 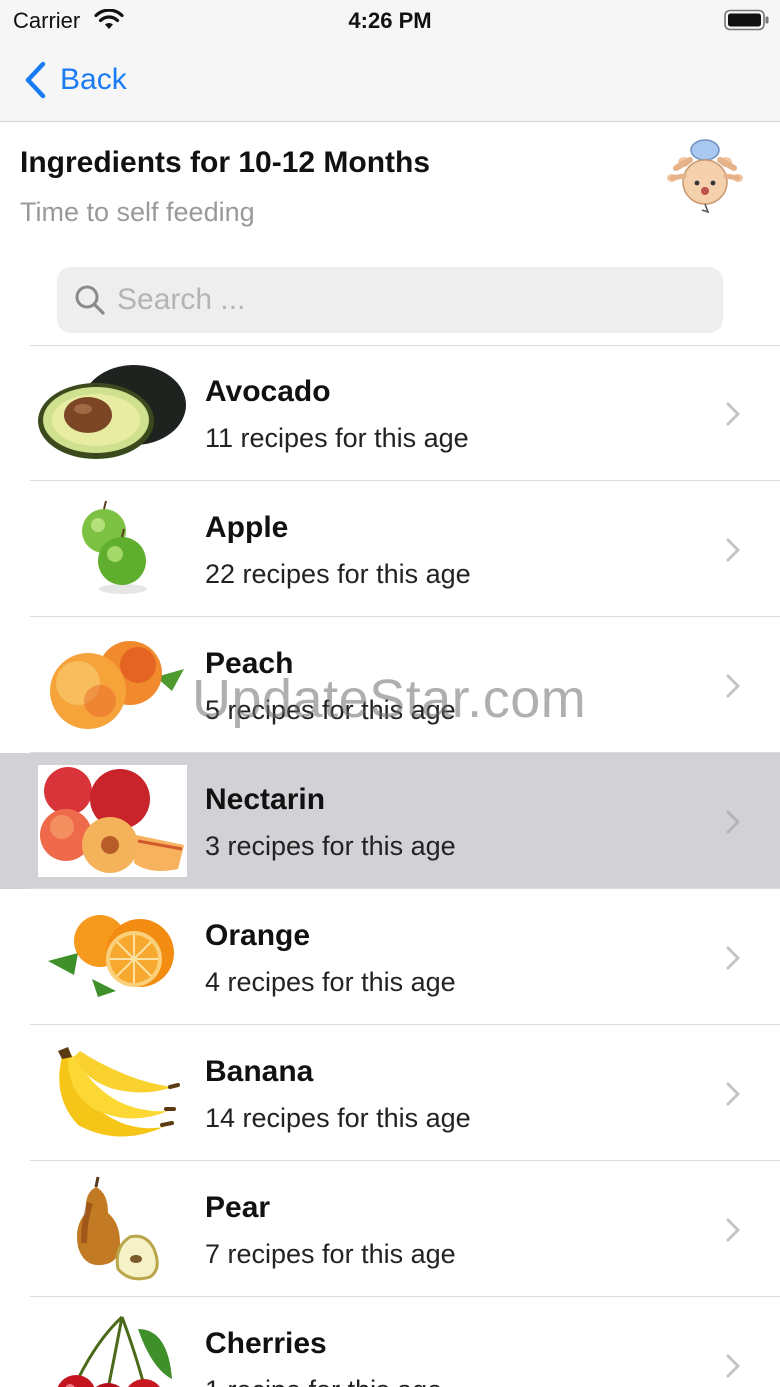 I want to click on list-item-avocado: Avocado 11 recipes for this age, so click(x=390, y=413).